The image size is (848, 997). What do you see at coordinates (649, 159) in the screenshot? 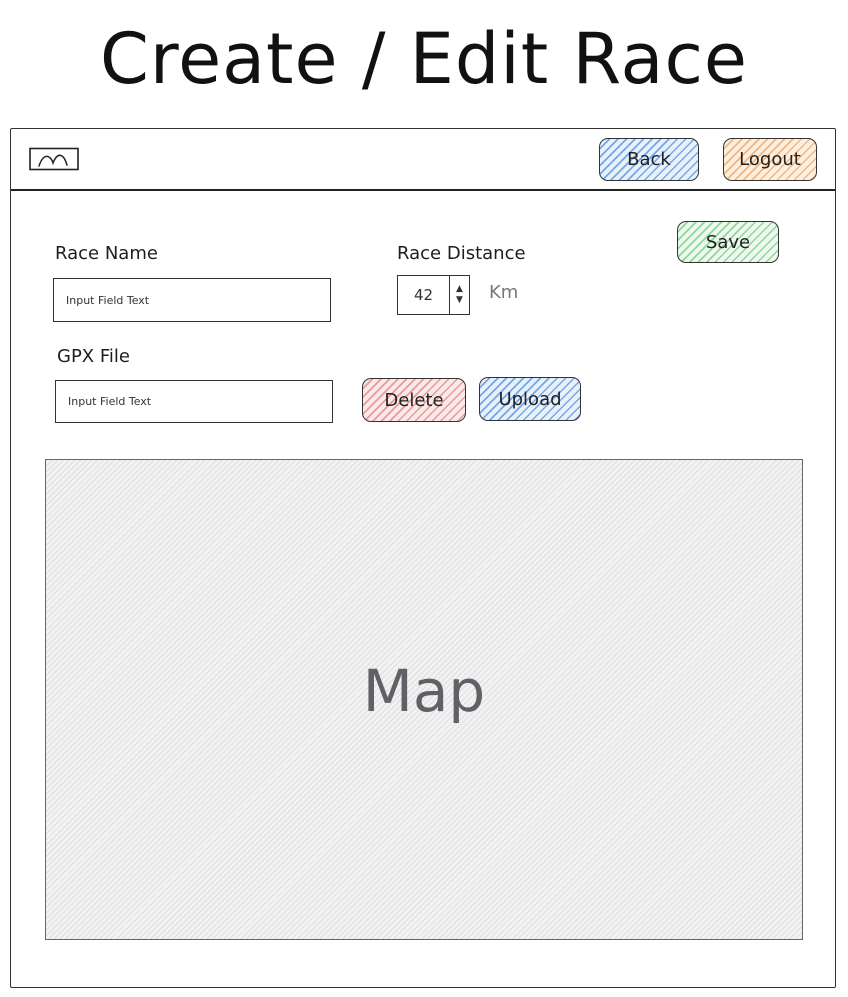
I see `back-button: Back` at bounding box center [649, 159].